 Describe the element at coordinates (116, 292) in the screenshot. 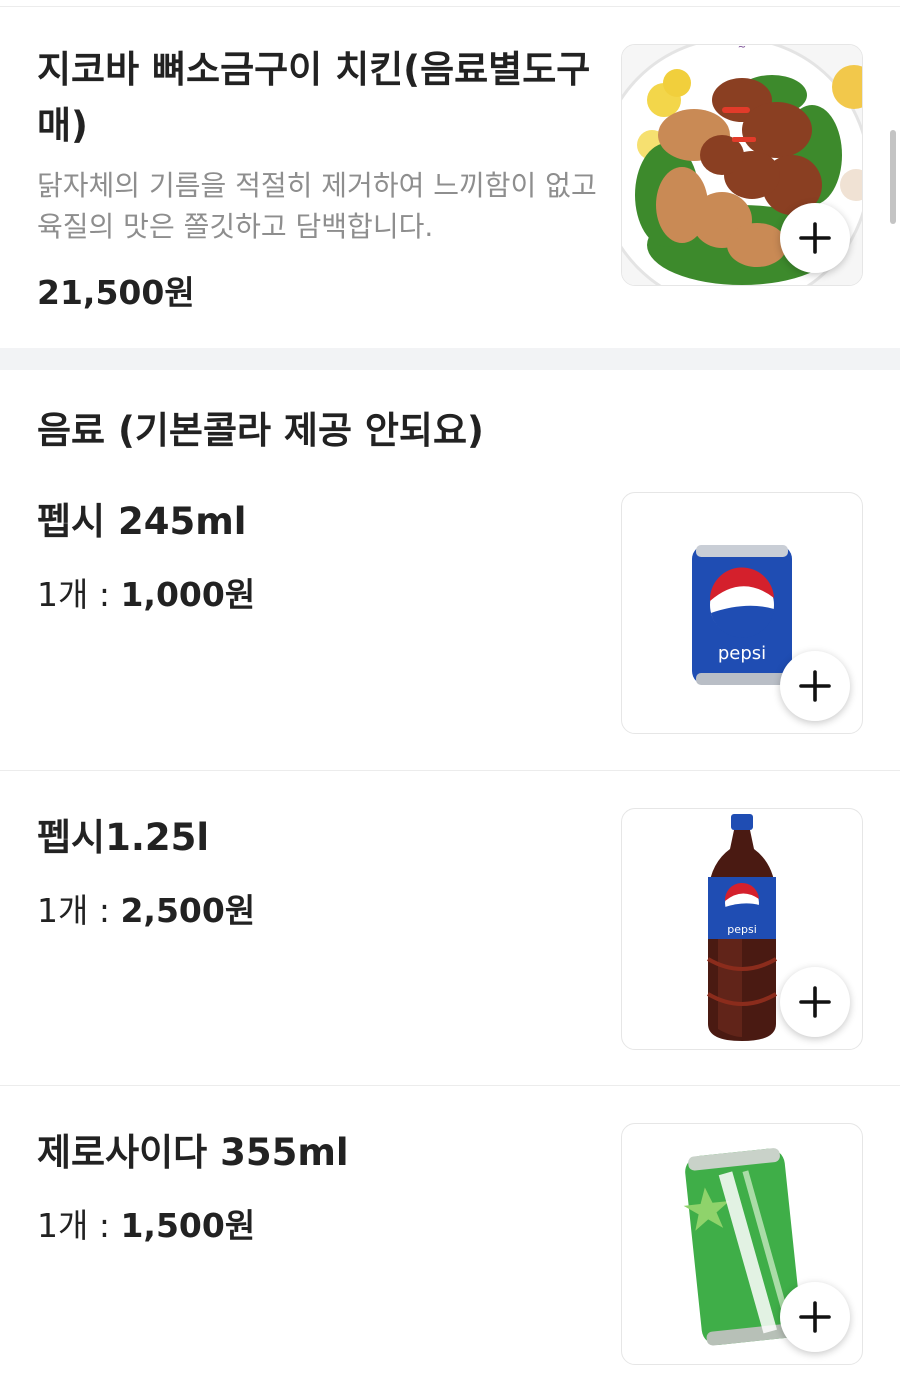

I see `menu-item-price: 21,500원` at that location.